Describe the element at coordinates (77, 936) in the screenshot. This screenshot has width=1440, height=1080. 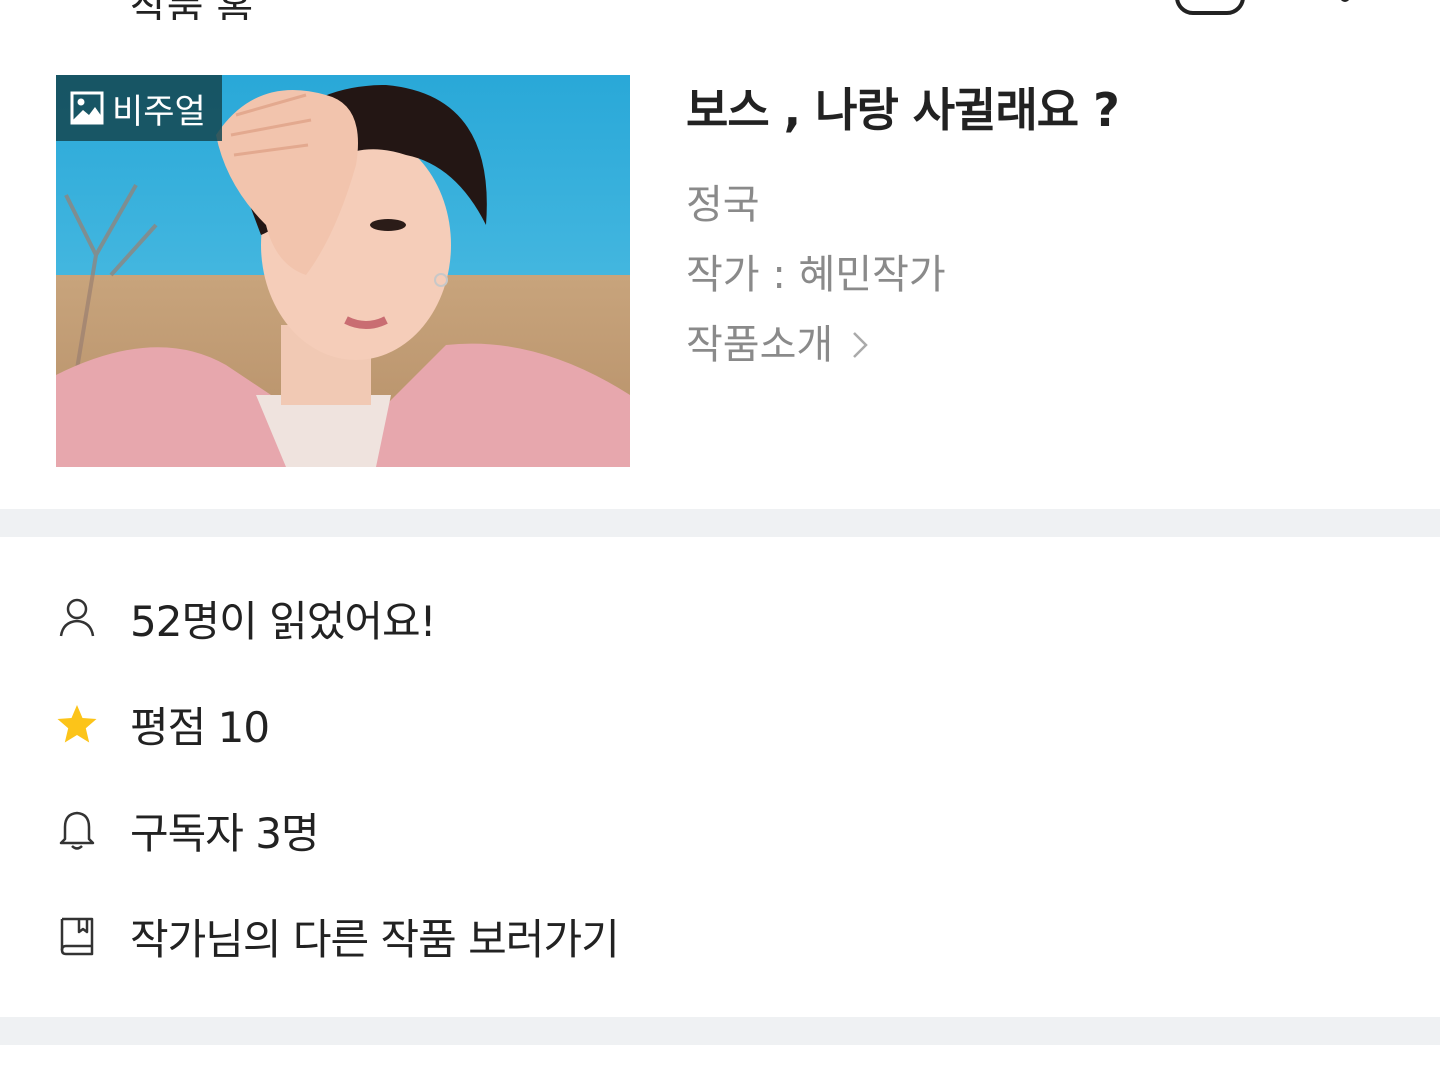
I see `book-icon` at that location.